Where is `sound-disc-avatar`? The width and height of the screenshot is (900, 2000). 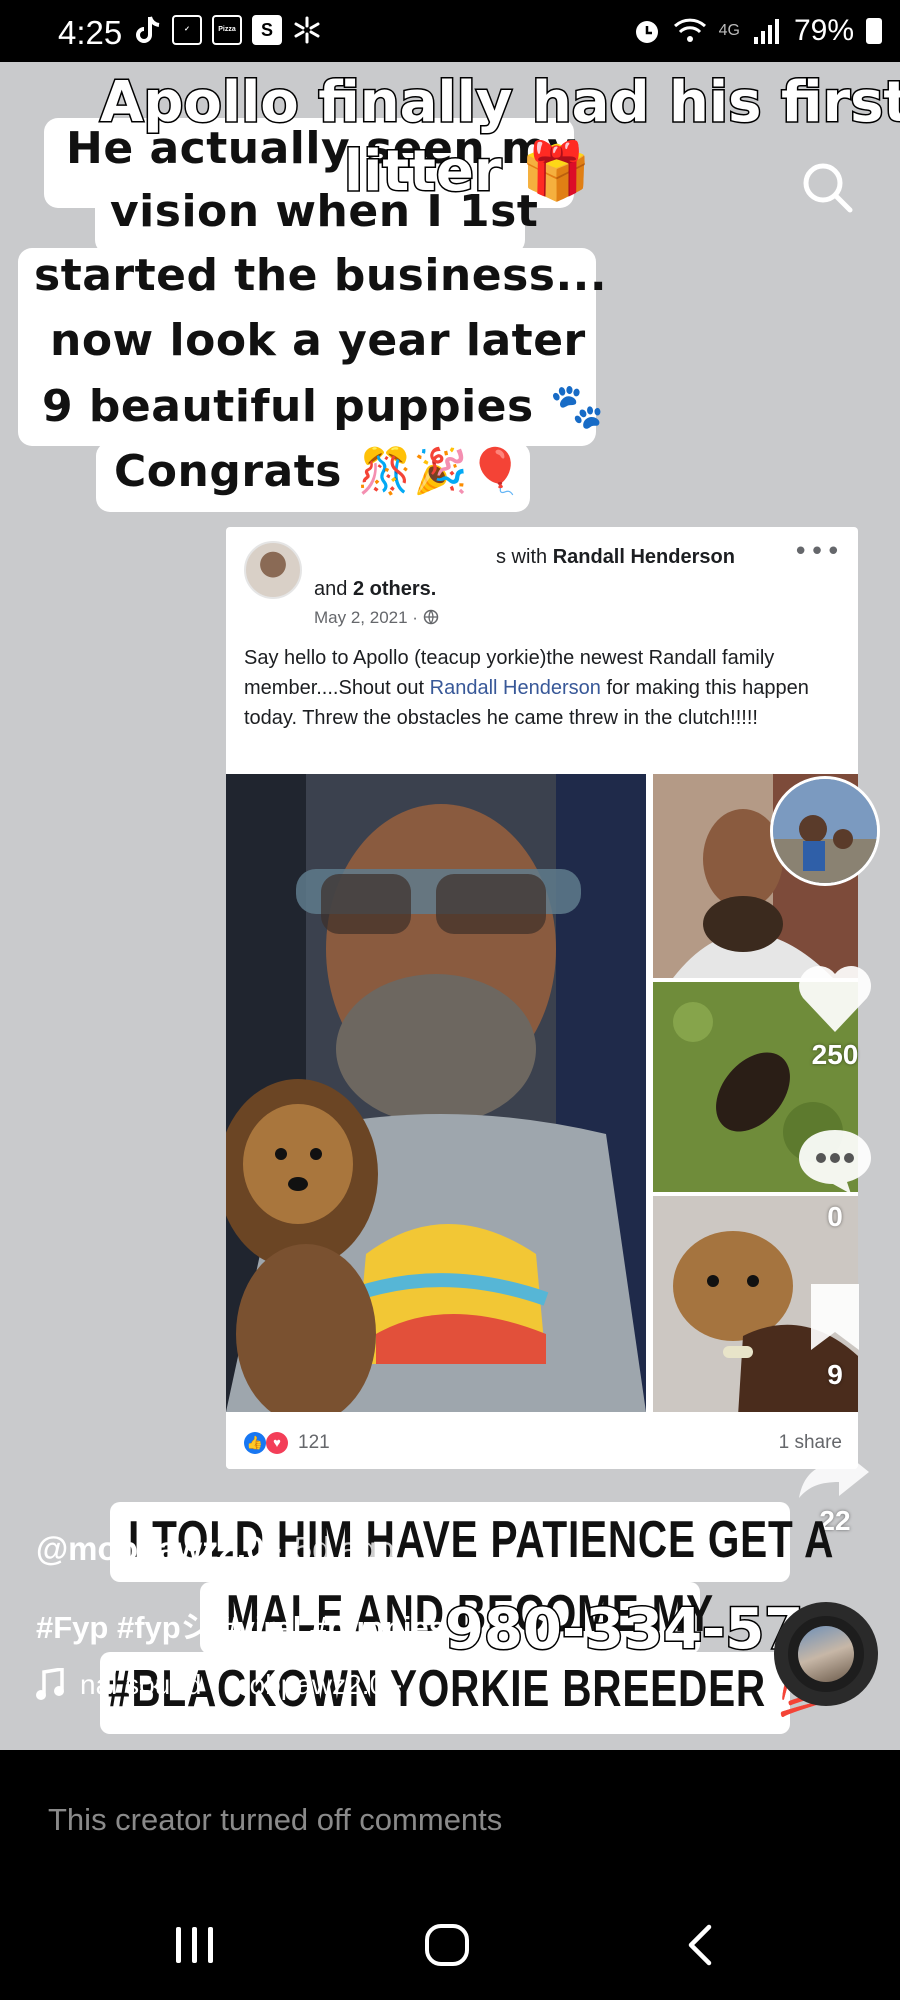 sound-disc-avatar is located at coordinates (826, 1654).